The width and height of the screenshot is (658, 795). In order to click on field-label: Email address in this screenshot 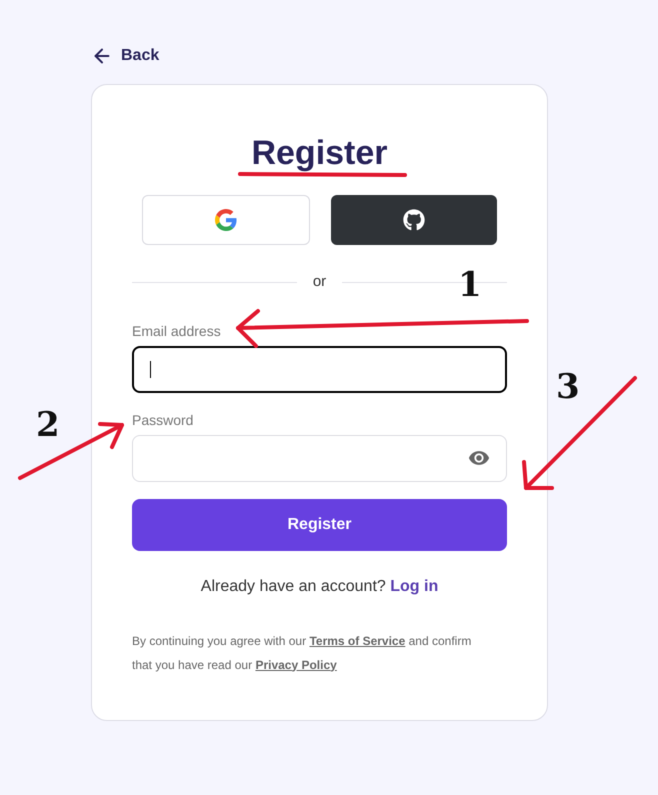, I will do `click(177, 331)`.